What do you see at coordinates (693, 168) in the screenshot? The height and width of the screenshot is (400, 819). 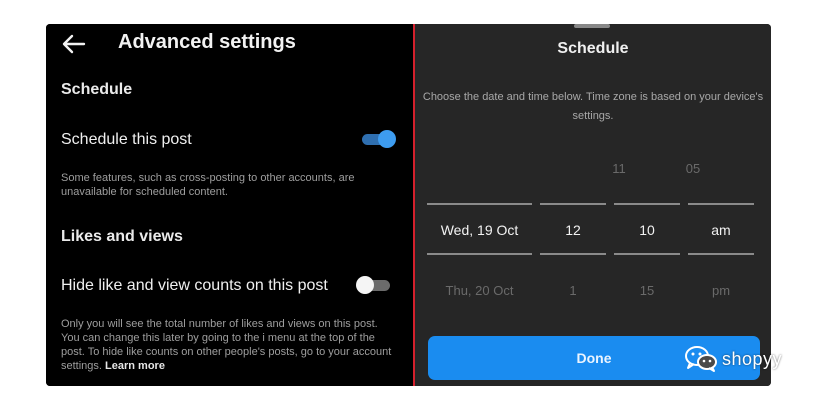 I see `picker-prev-minute: 05` at bounding box center [693, 168].